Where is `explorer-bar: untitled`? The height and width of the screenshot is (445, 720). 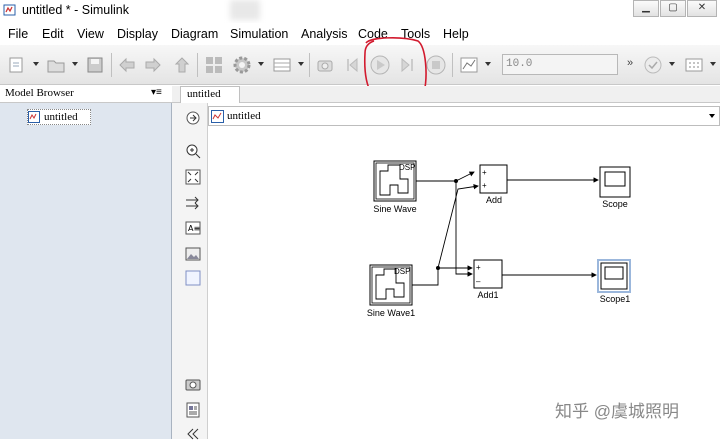 explorer-bar: untitled is located at coordinates (464, 116).